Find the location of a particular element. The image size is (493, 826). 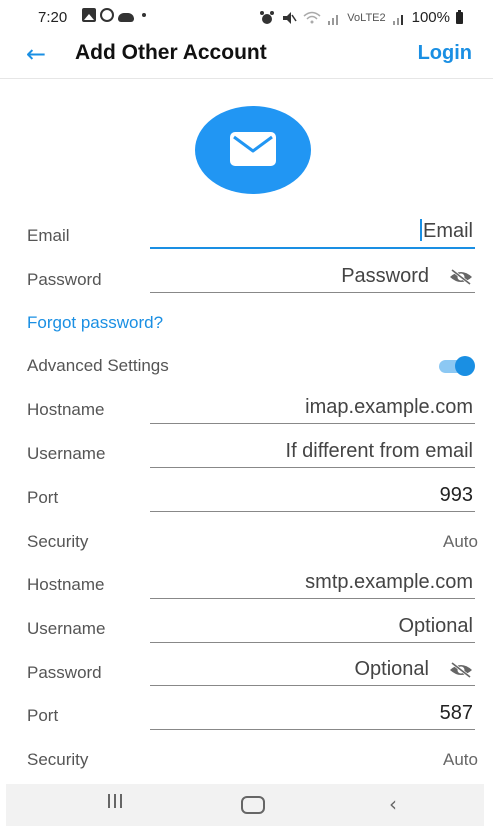

cloud-icon is located at coordinates (126, 17).